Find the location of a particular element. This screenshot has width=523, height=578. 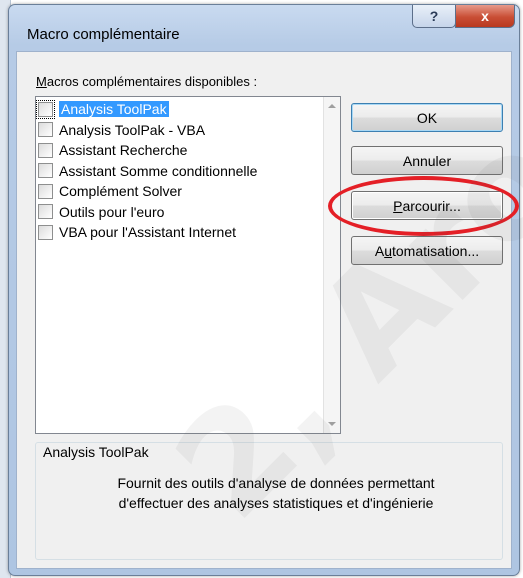

addins-list-label: Macros complémentaires disponibles : is located at coordinates (146, 81).